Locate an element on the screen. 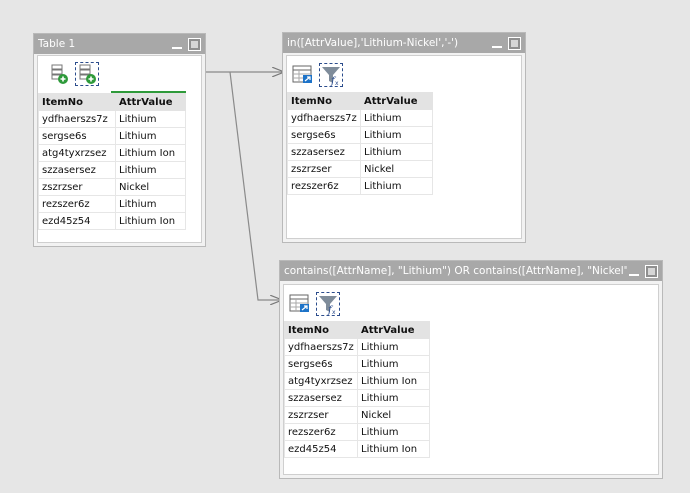 The width and height of the screenshot is (690, 493). table1-titlebar: Table 1 is located at coordinates (119, 44).